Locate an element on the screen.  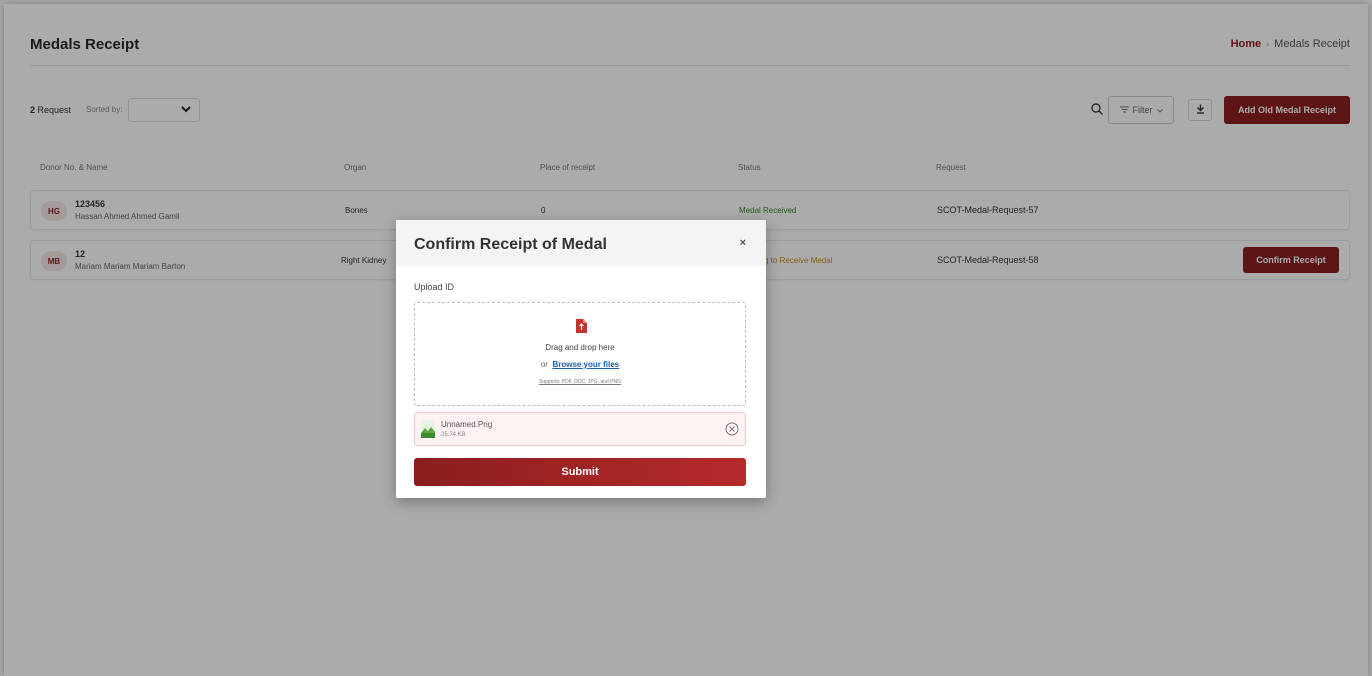
uploaded-file-item: Unnamed.Png 25.74 KB is located at coordinates (580, 429).